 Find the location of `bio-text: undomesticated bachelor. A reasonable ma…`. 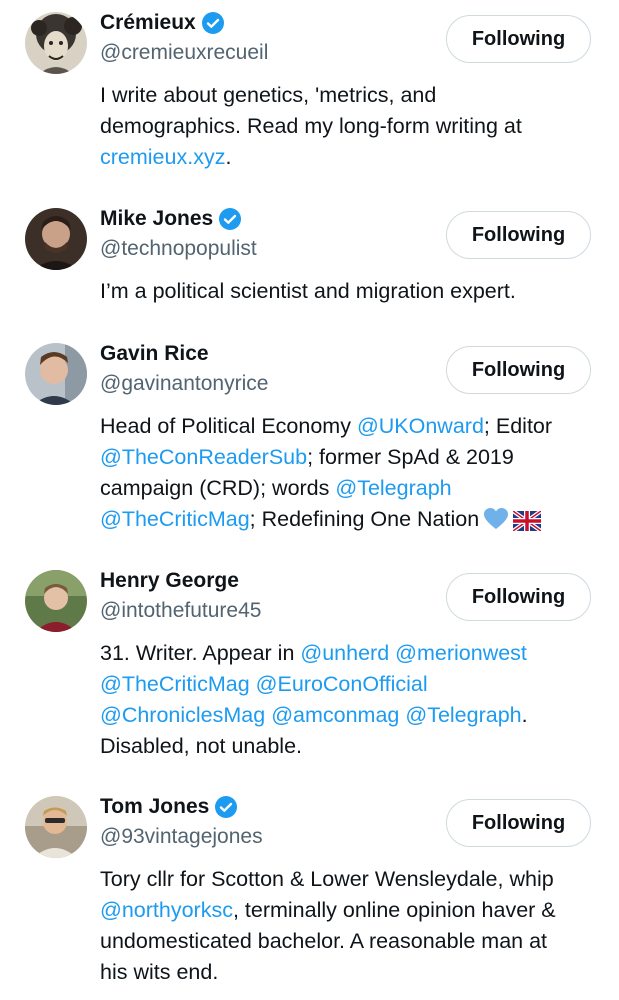

bio-text: undomesticated bachelor. A reasonable ma… is located at coordinates (324, 941).